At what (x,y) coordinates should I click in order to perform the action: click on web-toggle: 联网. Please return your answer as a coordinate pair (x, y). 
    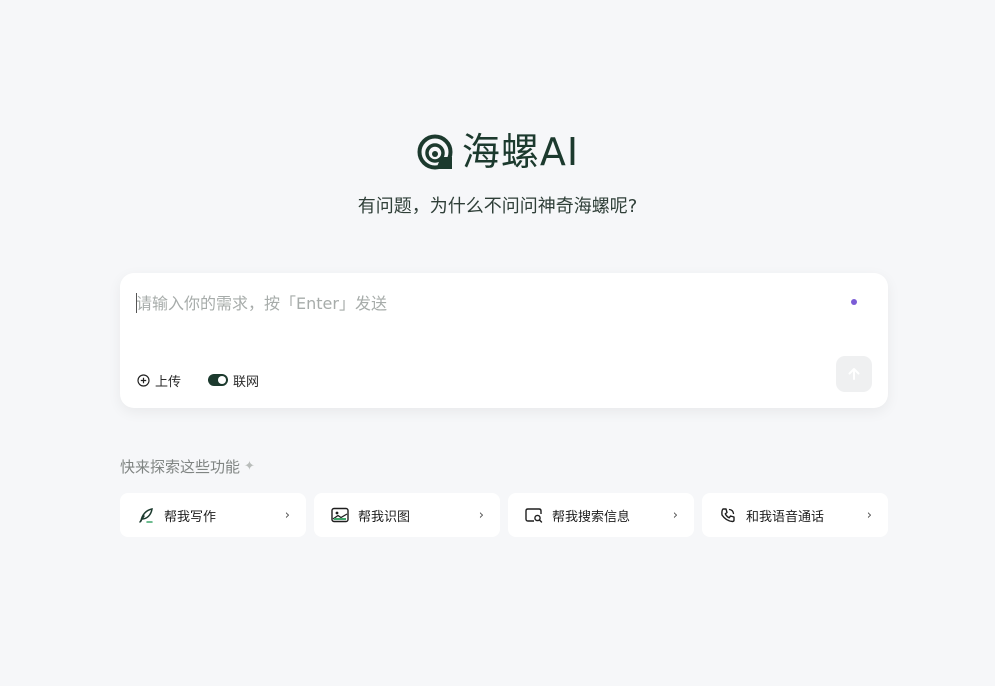
    Looking at the image, I should click on (233, 380).